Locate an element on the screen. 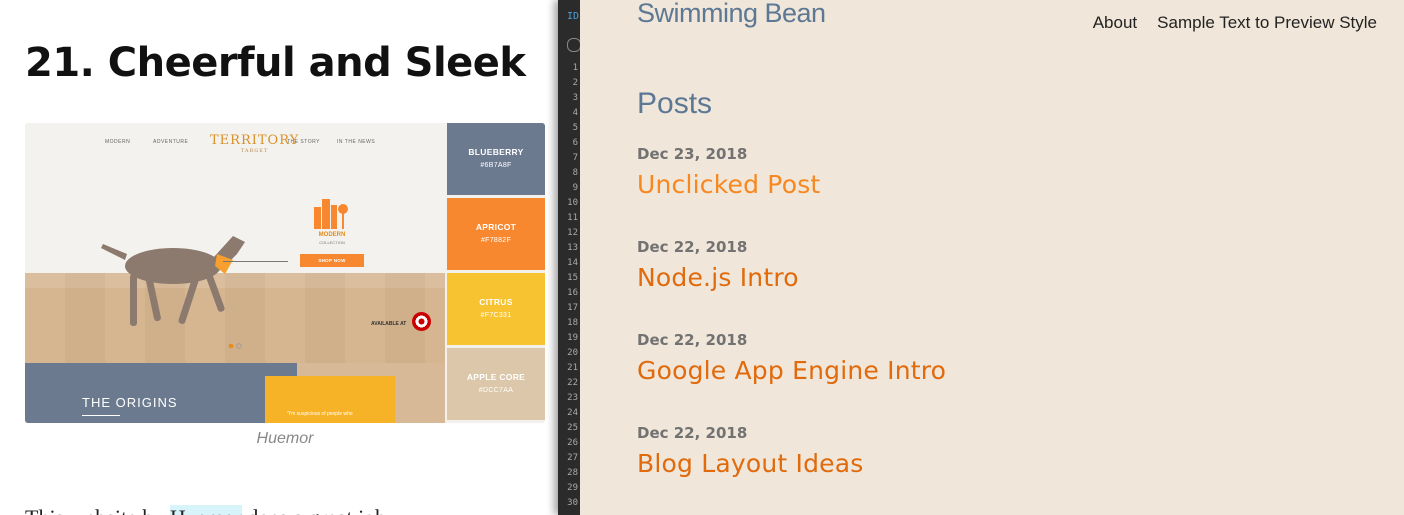 The width and height of the screenshot is (1404, 515). post-title-link: Unclicked Post is located at coordinates (728, 184).